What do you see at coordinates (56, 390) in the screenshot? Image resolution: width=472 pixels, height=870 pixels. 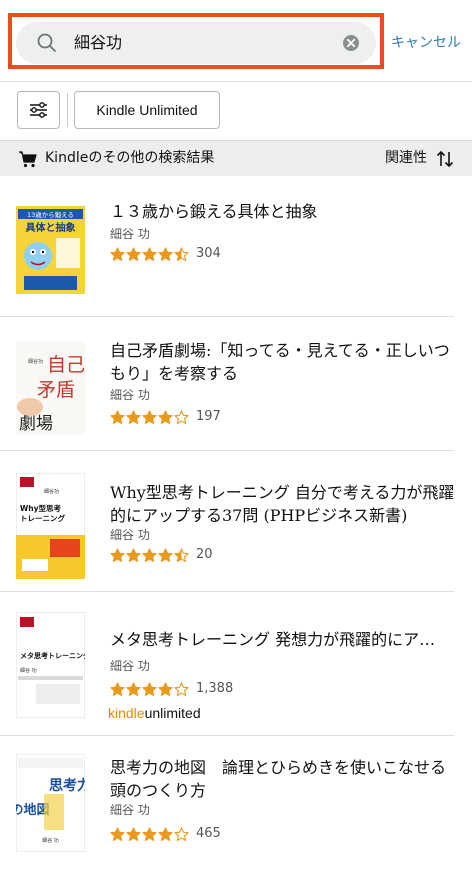 I see `cover-title: 矛盾` at bounding box center [56, 390].